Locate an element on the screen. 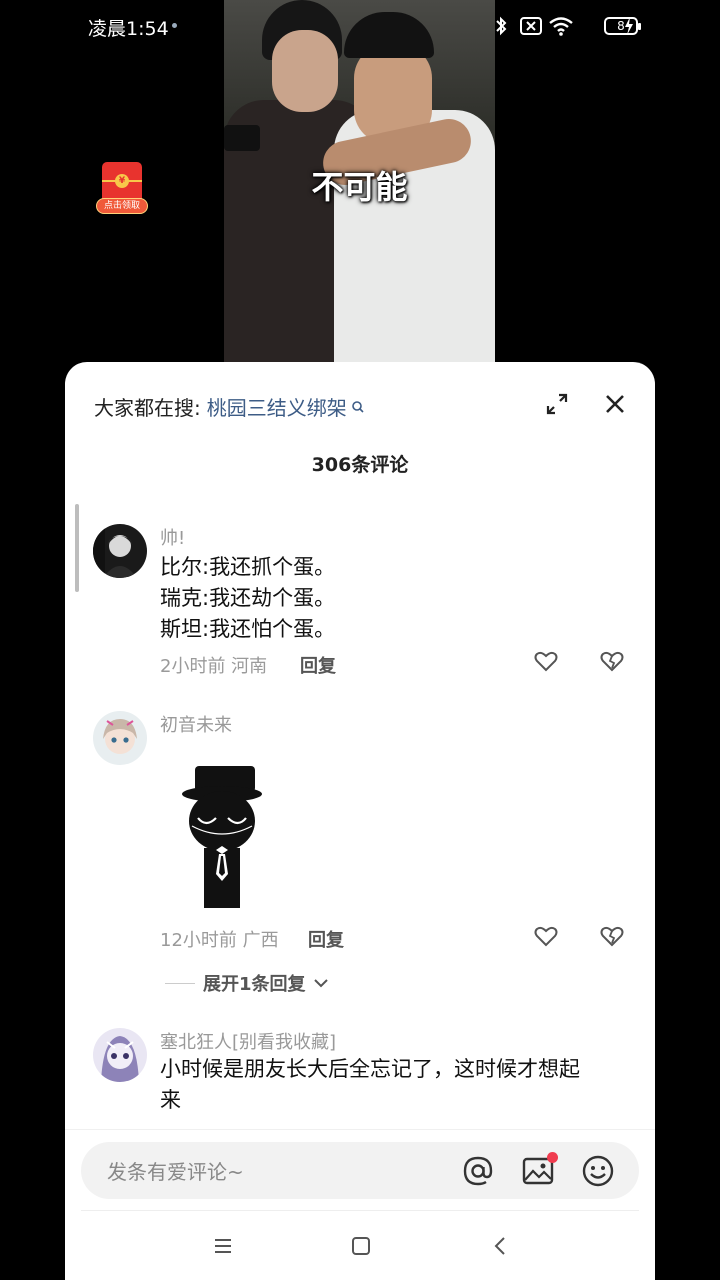 The width and height of the screenshot is (720, 1280). charging-icon is located at coordinates (629, 26).